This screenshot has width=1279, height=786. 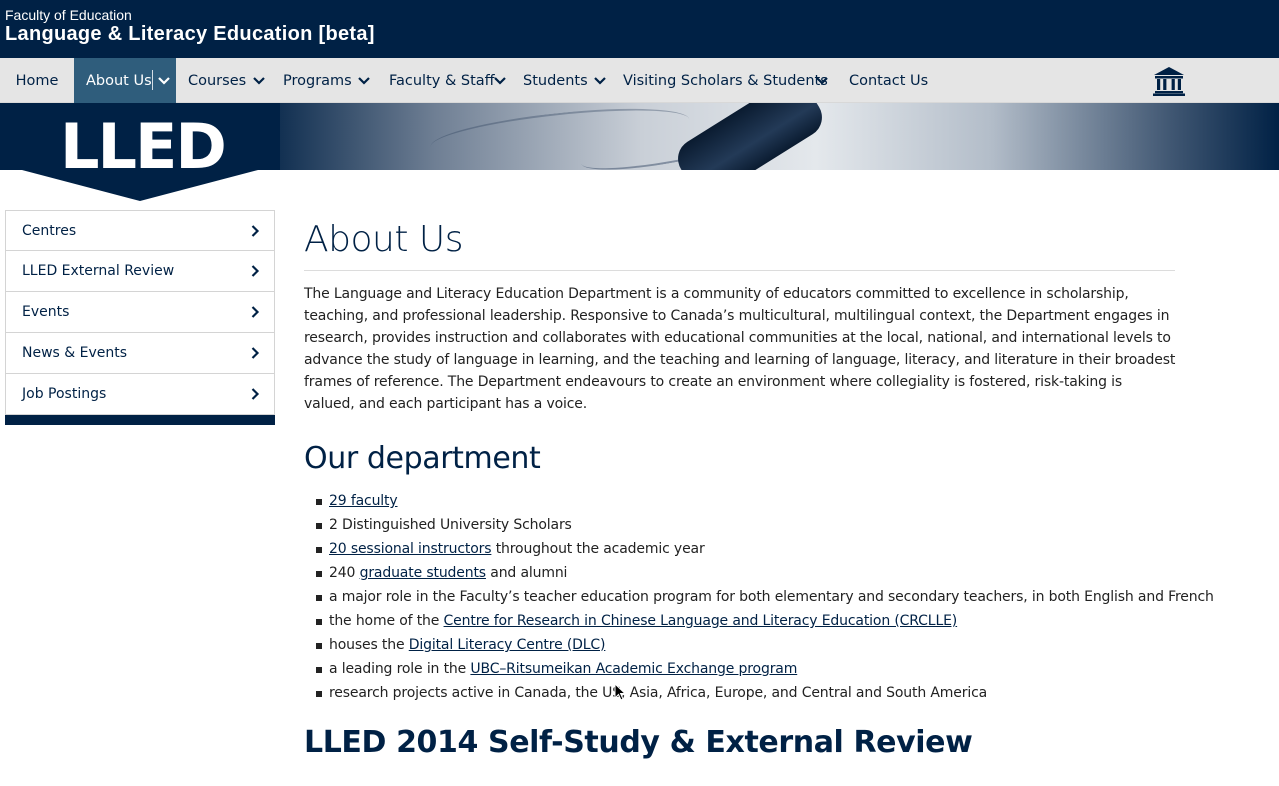 What do you see at coordinates (46, 312) in the screenshot?
I see `sidebar-item-label: Events` at bounding box center [46, 312].